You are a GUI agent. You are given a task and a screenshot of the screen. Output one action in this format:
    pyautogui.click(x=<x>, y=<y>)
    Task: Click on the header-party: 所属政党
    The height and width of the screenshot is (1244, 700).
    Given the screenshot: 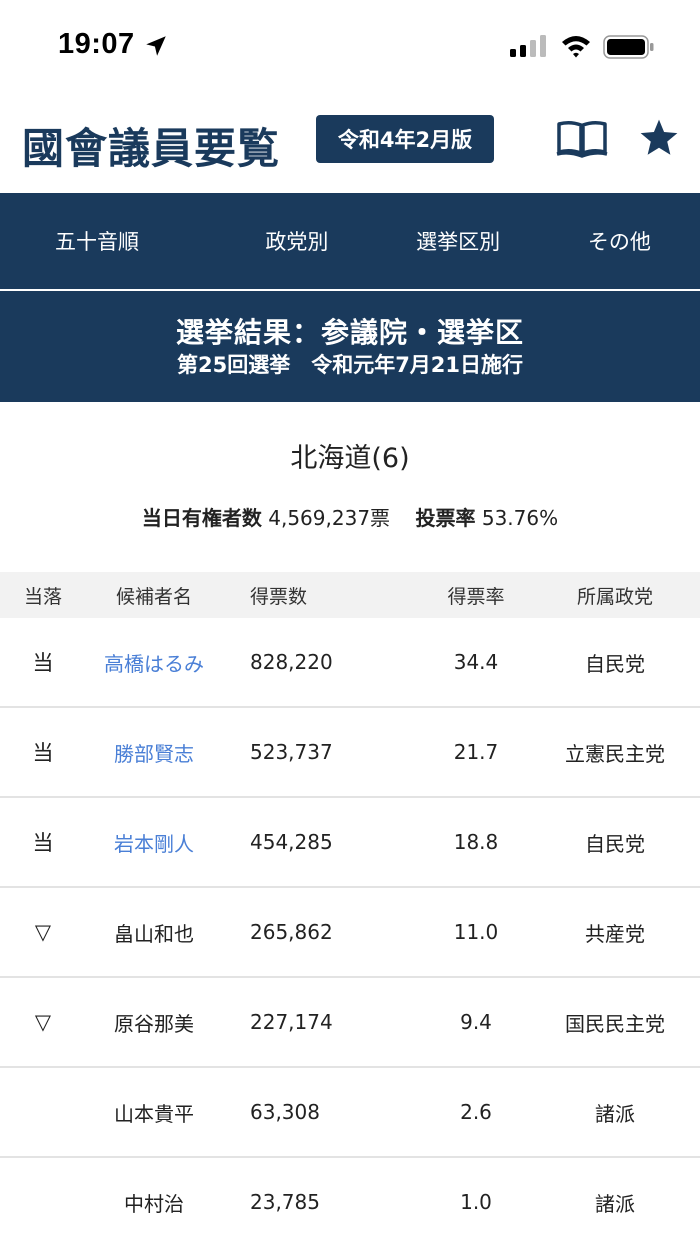 What is the action you would take?
    pyautogui.click(x=614, y=596)
    